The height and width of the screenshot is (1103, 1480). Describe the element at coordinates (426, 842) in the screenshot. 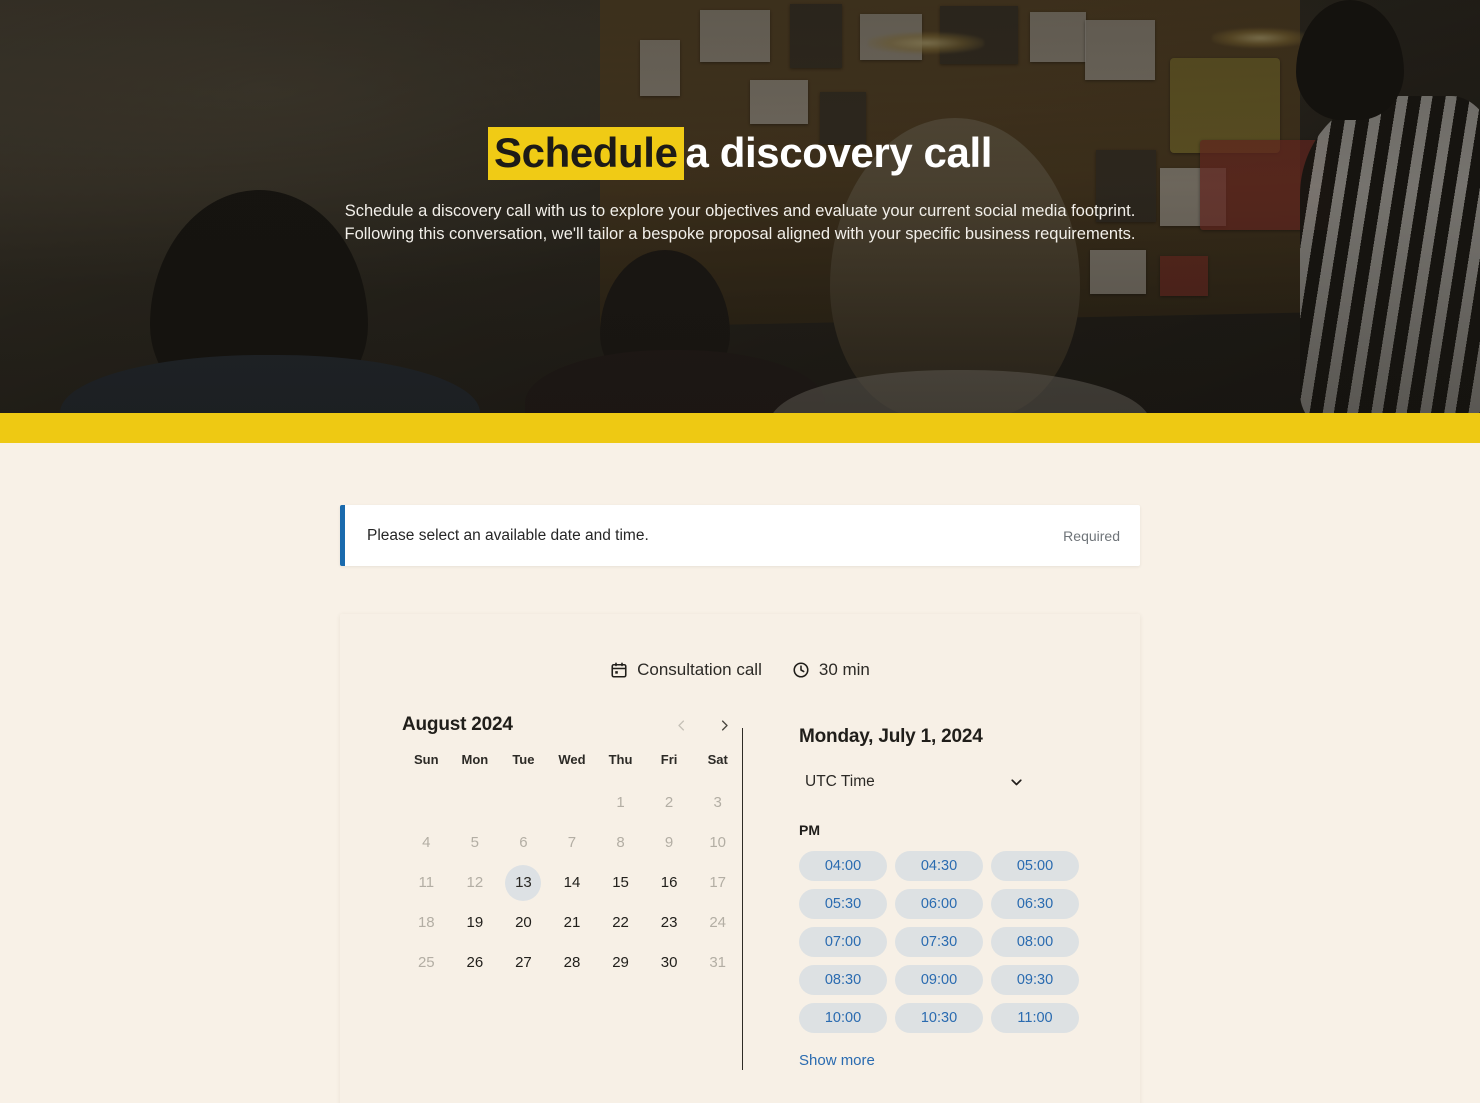

I see `calendar-day-4: 4` at that location.